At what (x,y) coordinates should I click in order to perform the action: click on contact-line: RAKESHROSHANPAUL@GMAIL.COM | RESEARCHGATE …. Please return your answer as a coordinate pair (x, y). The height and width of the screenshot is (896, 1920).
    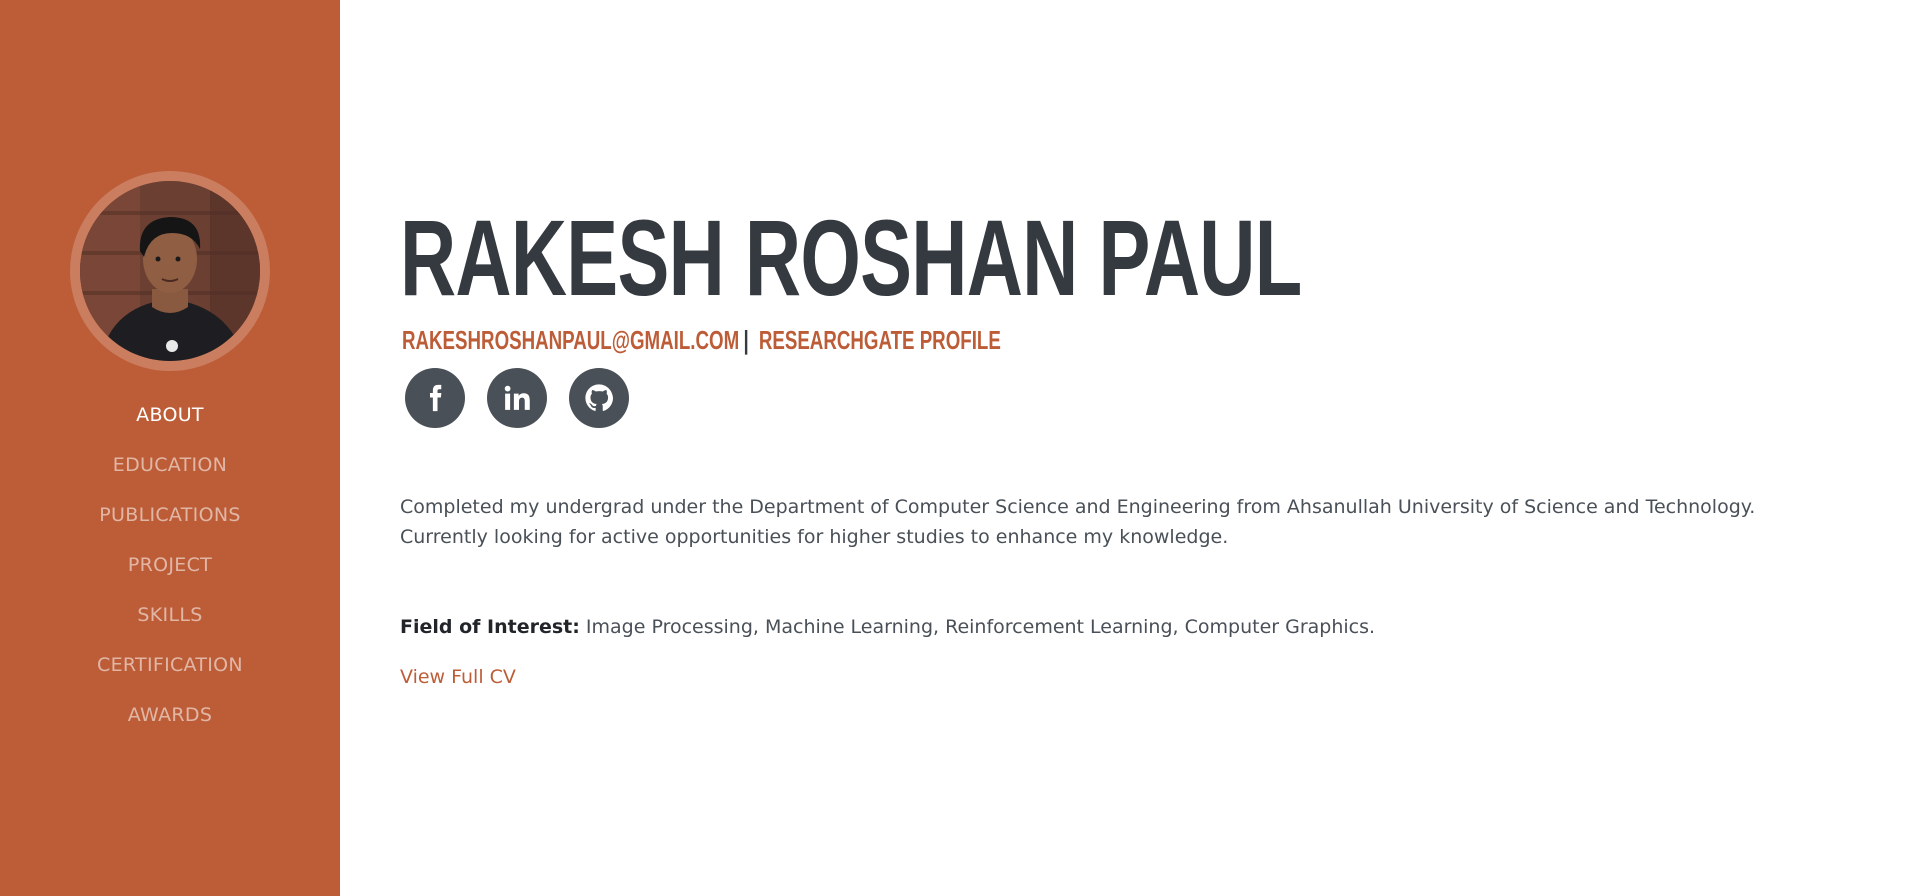
    Looking at the image, I should click on (701, 340).